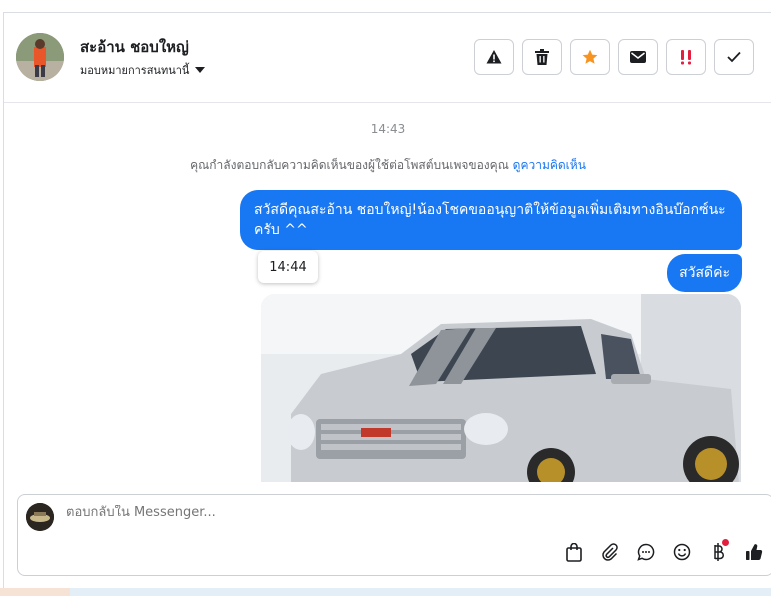 This screenshot has width=771, height=596. I want to click on smiley-icon, so click(682, 552).